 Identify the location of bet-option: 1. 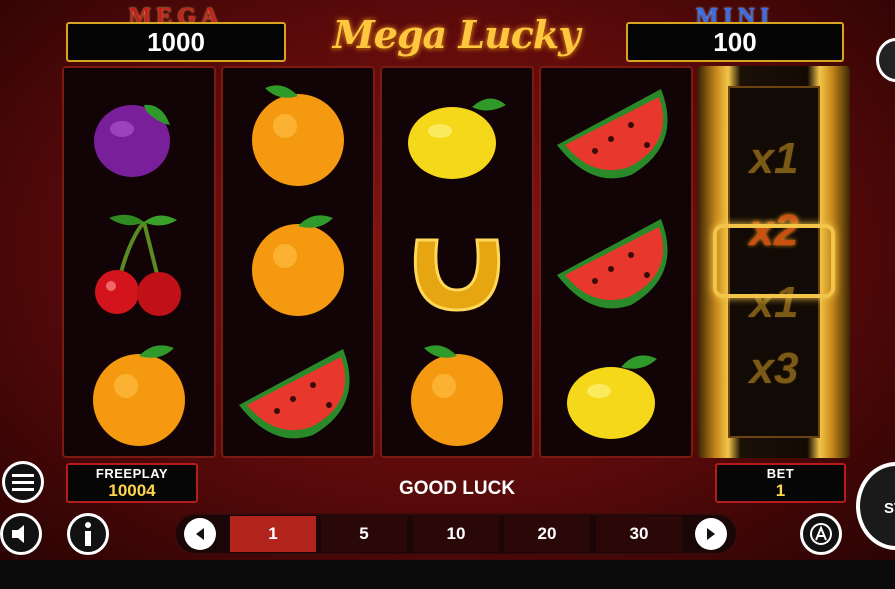
(273, 534).